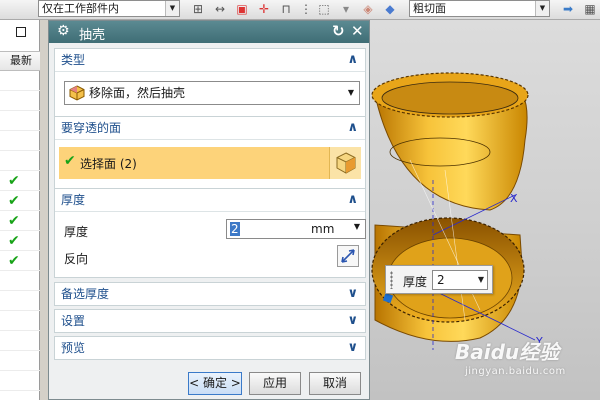 The image size is (600, 400). I want to click on overlay-thickness-label: 厚度, so click(415, 282).